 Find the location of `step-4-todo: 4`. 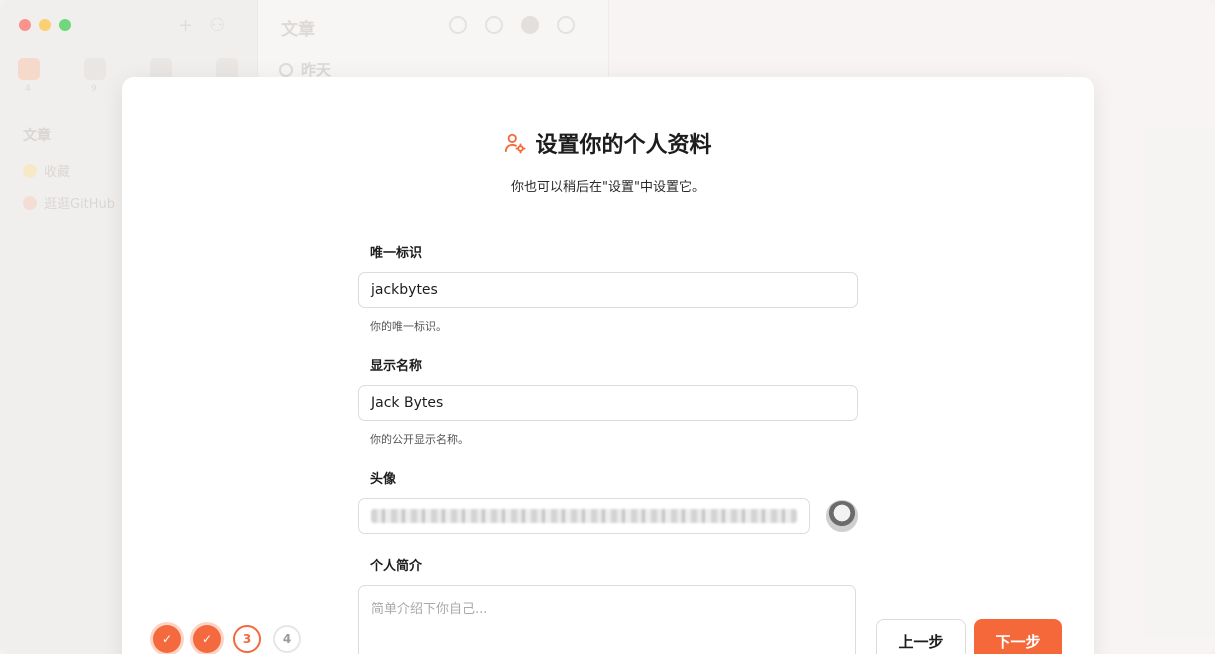

step-4-todo: 4 is located at coordinates (287, 639).